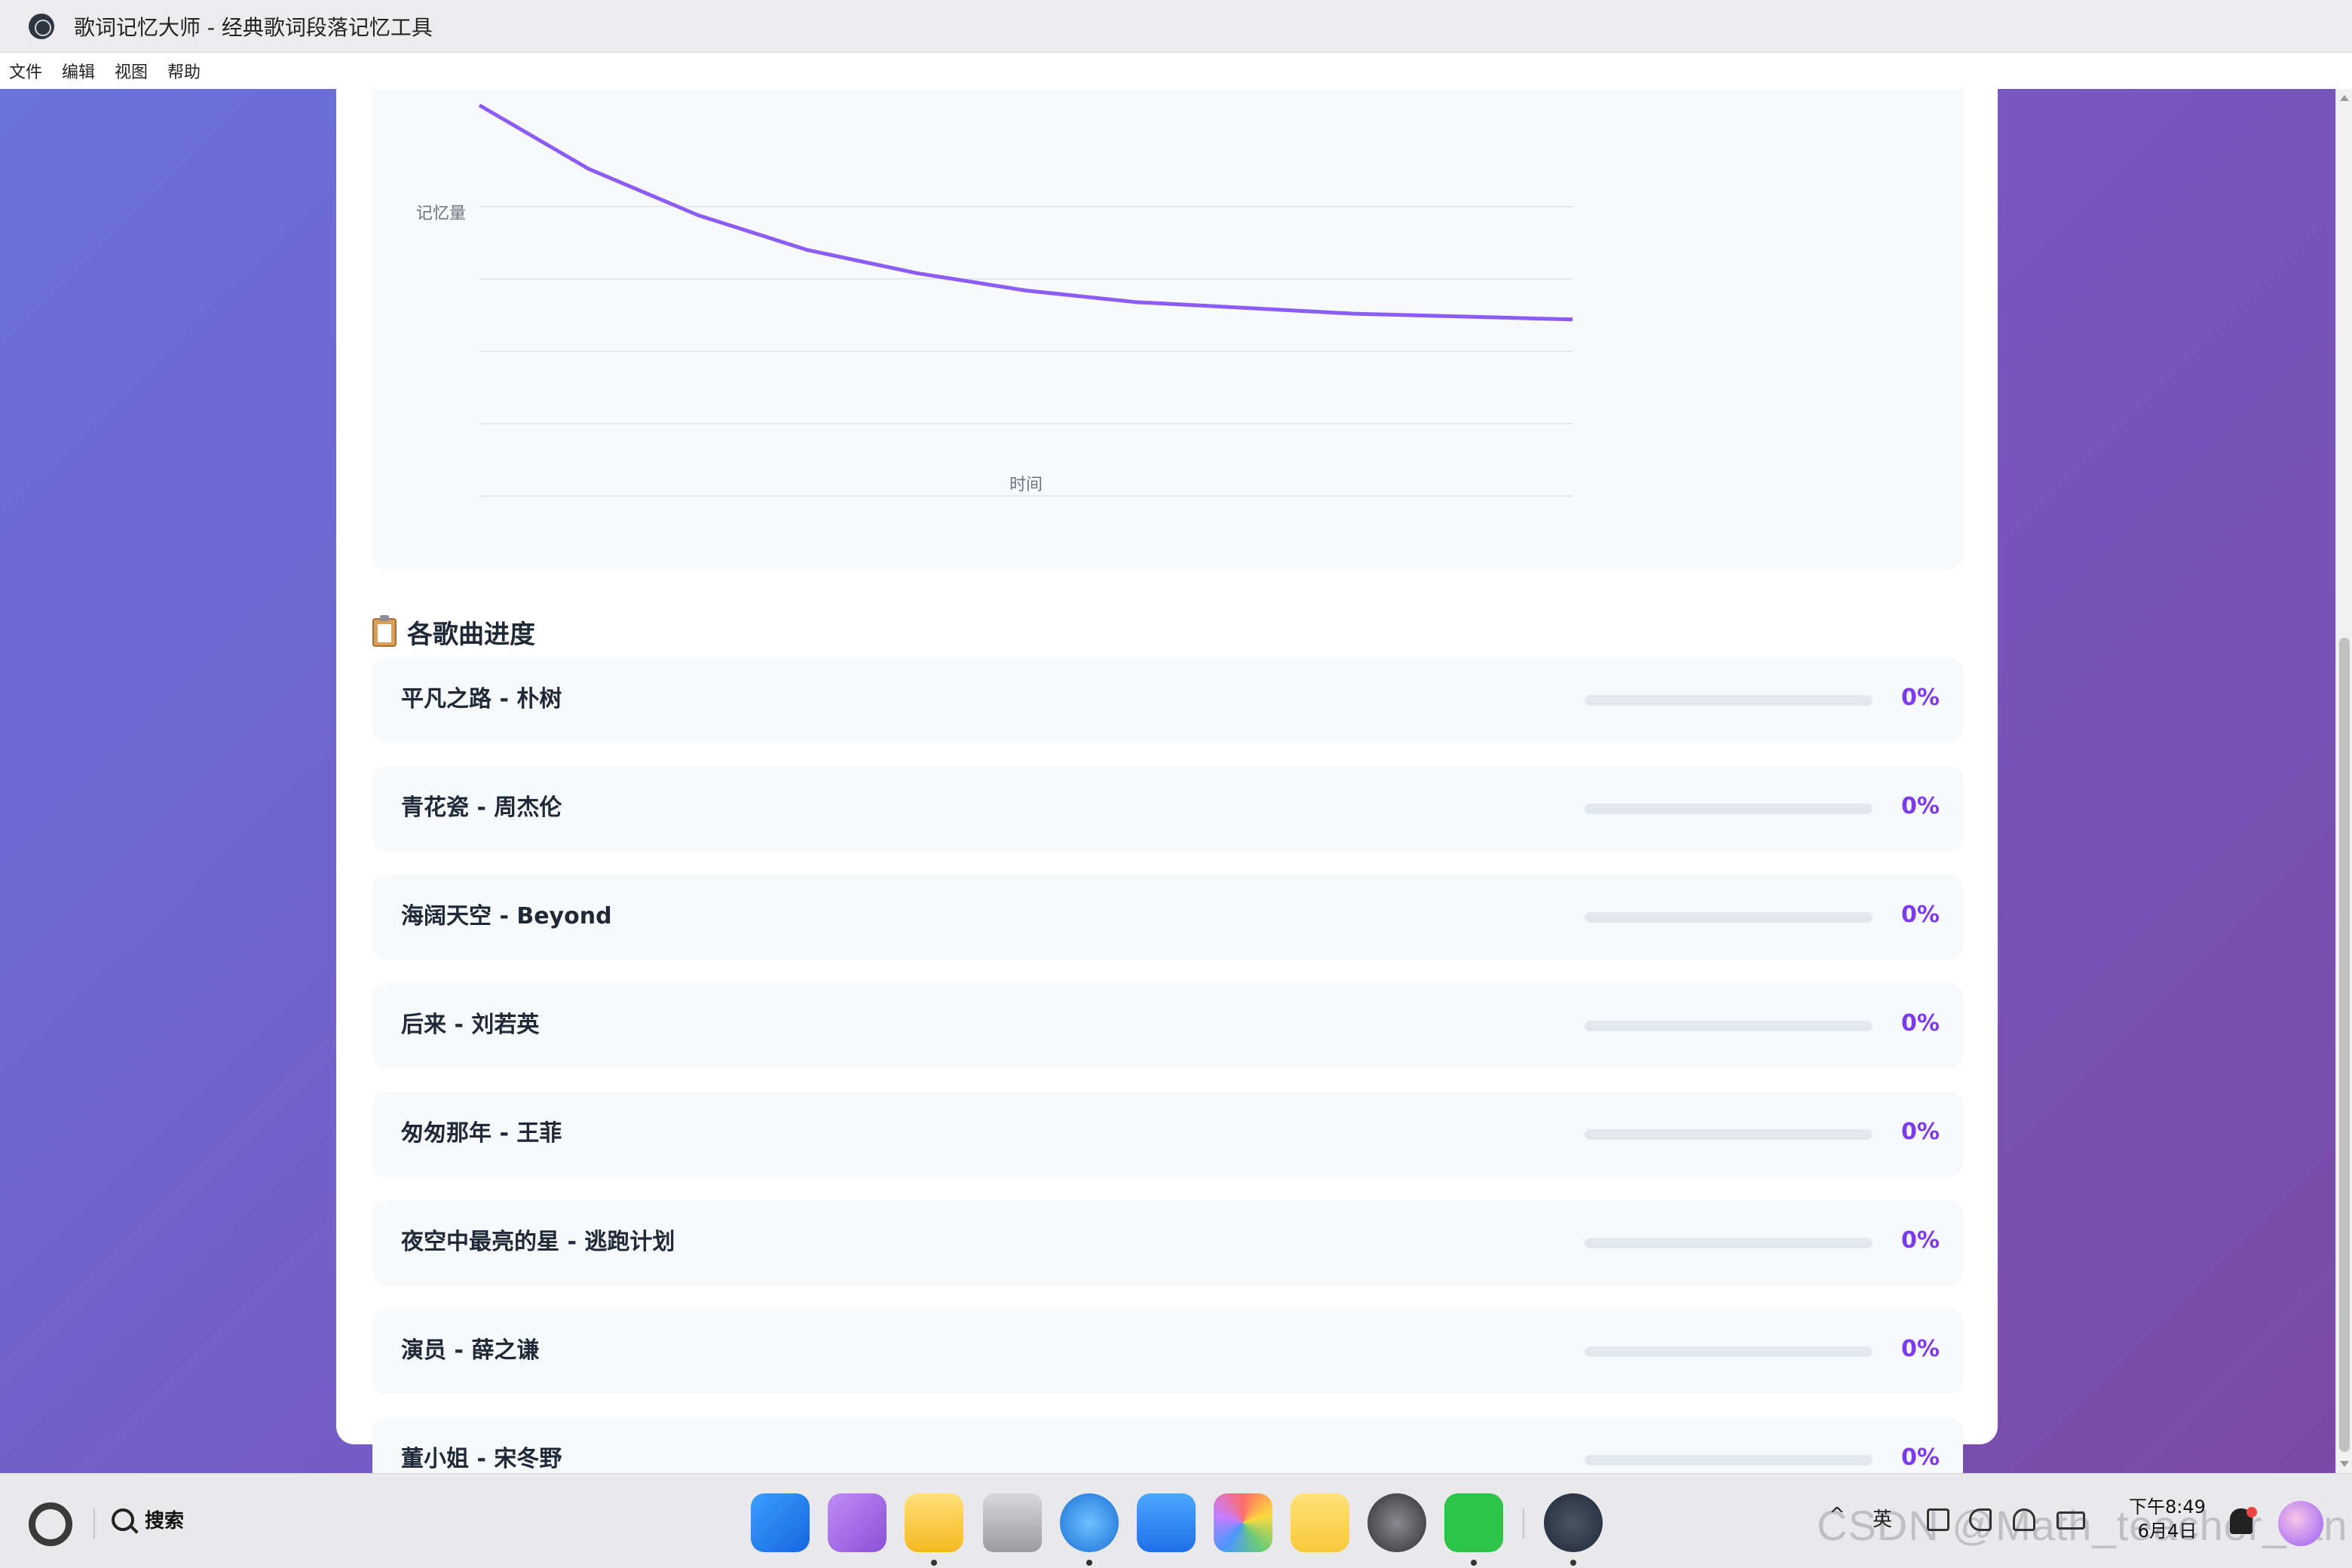 This screenshot has width=2352, height=1568. I want to click on chart-series-line, so click(1025, 212).